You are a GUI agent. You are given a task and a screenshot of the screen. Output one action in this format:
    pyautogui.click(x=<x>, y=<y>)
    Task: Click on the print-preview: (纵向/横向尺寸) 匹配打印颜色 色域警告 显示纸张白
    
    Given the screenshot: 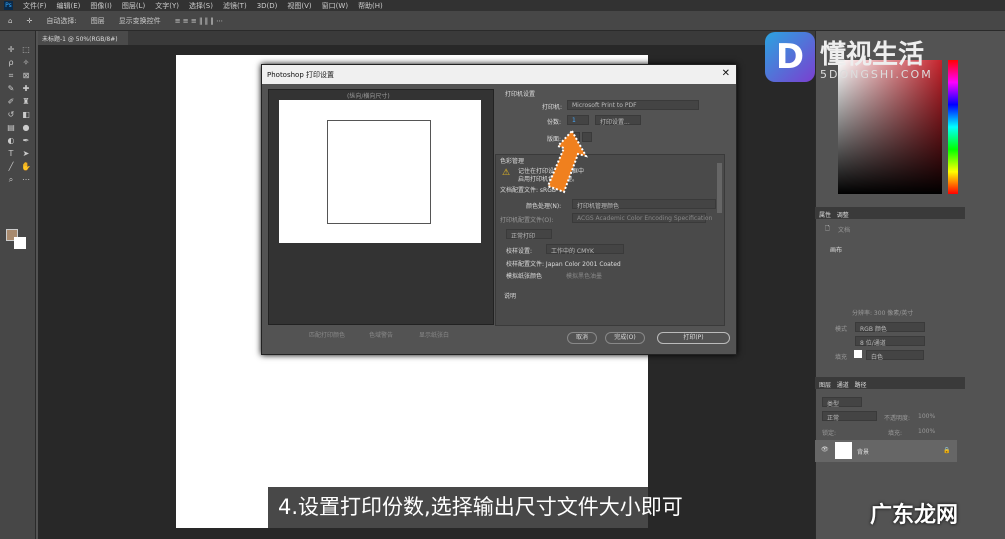 What is the action you would take?
    pyautogui.click(x=381, y=214)
    